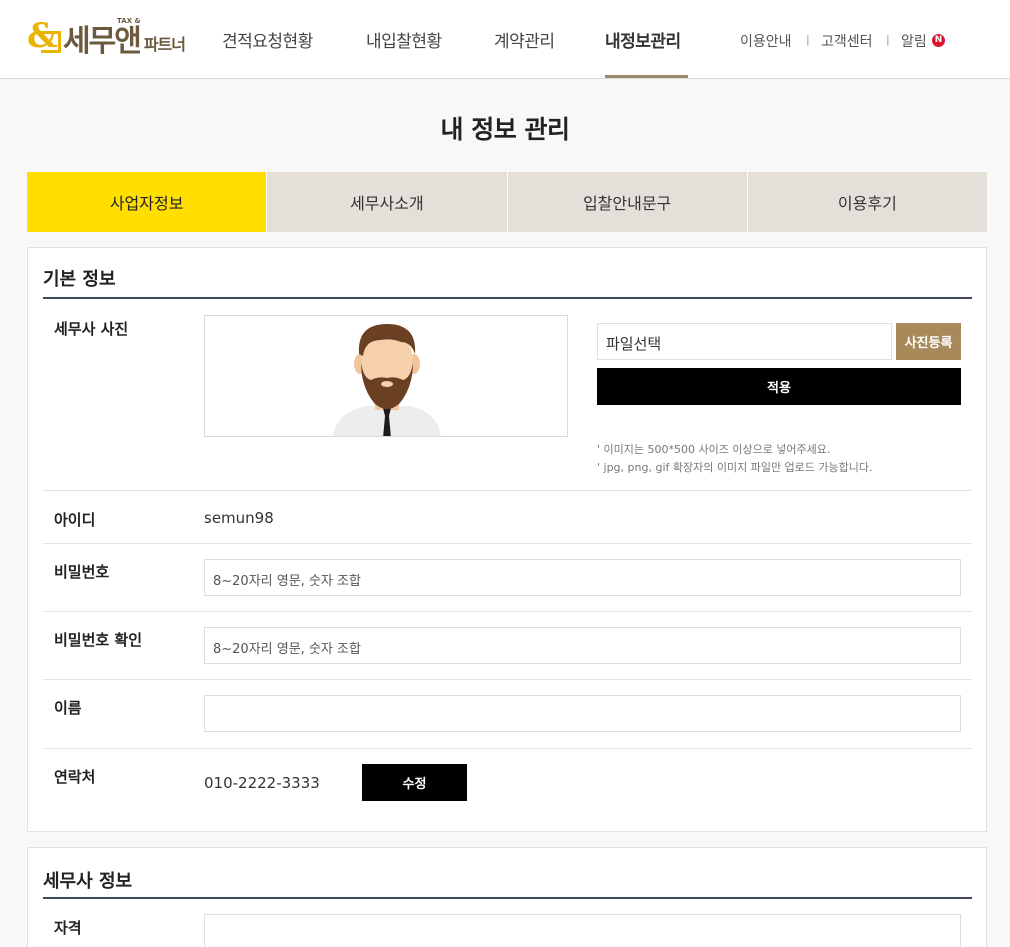 The width and height of the screenshot is (1010, 947). I want to click on util-alerts-link: 알림, so click(914, 41).